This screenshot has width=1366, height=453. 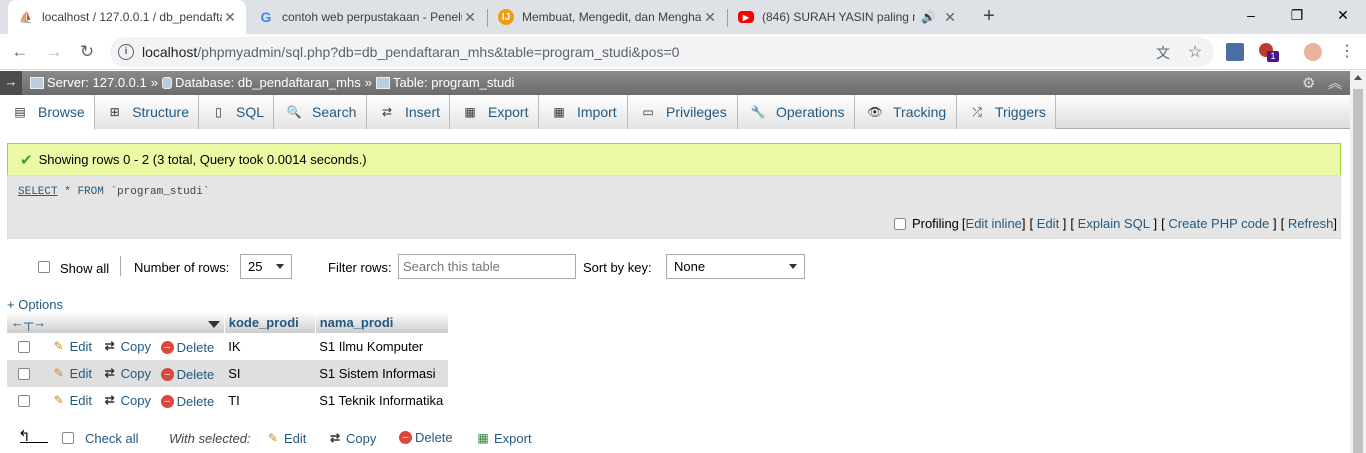 What do you see at coordinates (648, 112) in the screenshot?
I see `privileges-icon: ▭` at bounding box center [648, 112].